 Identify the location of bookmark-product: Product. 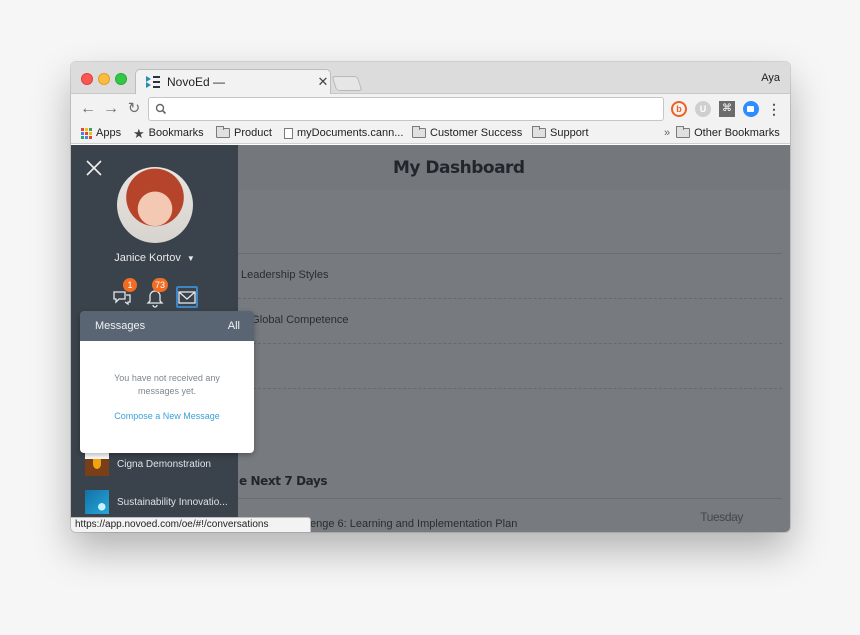
(244, 132).